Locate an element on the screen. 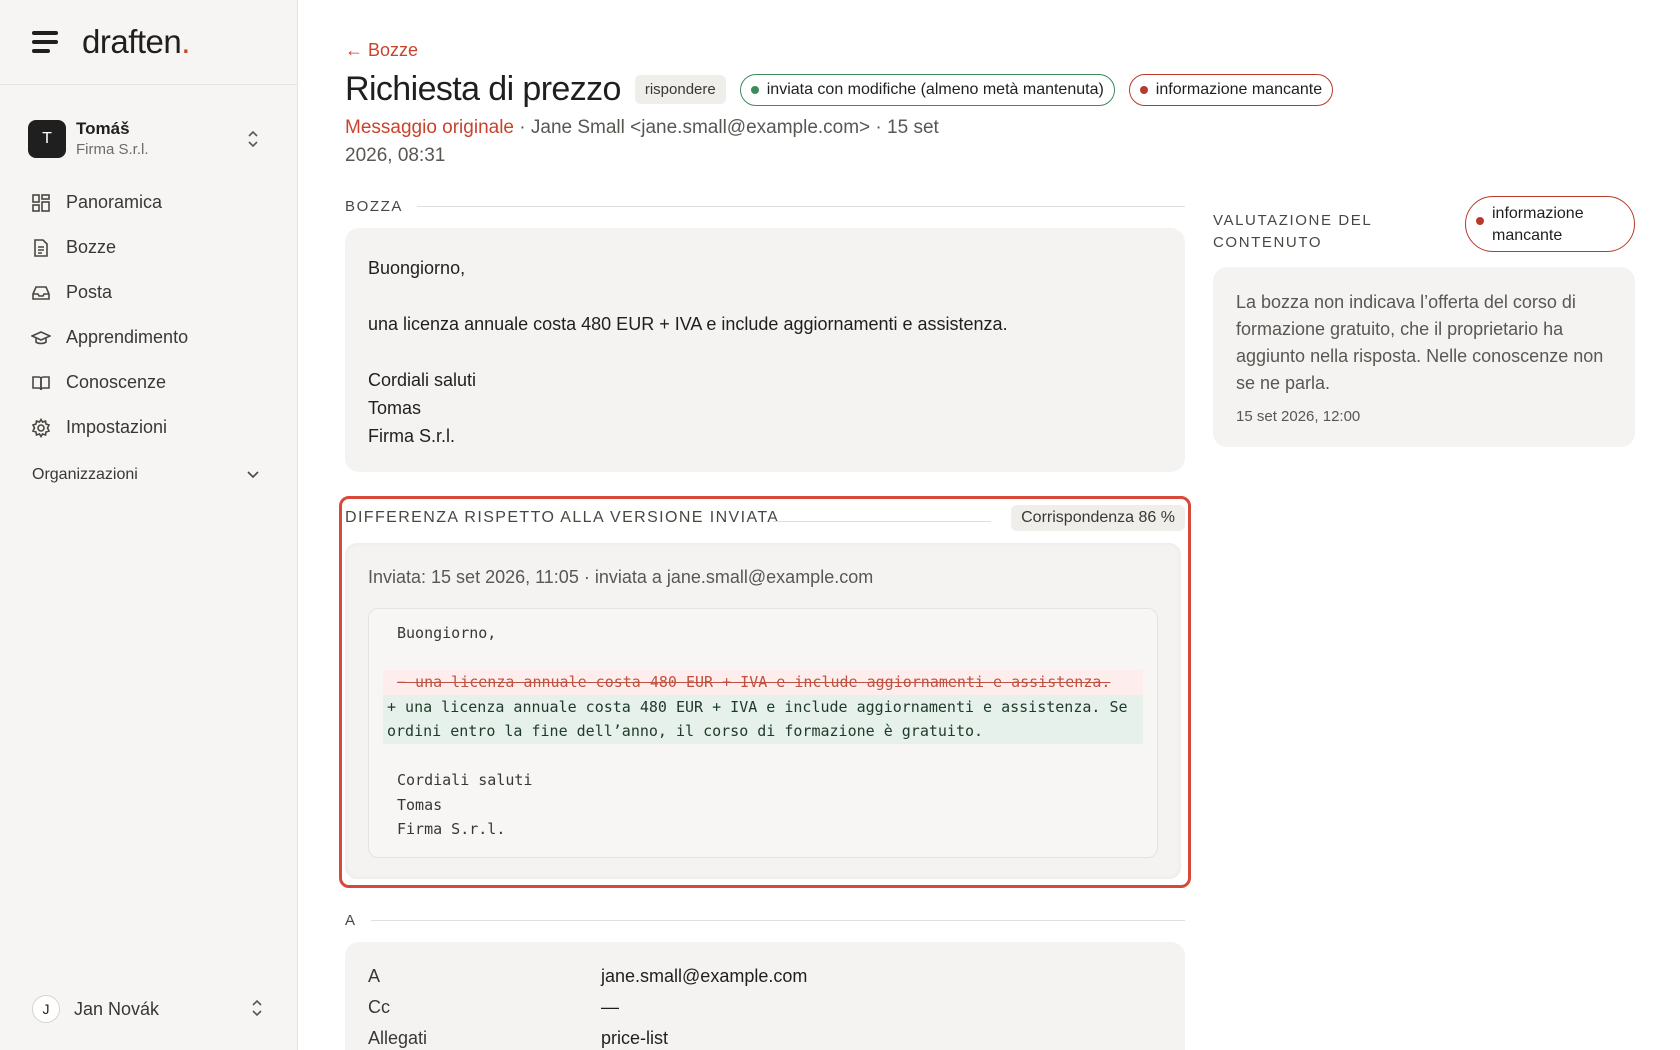 This screenshot has width=1680, height=1050. recipients-section-label: A is located at coordinates (765, 920).